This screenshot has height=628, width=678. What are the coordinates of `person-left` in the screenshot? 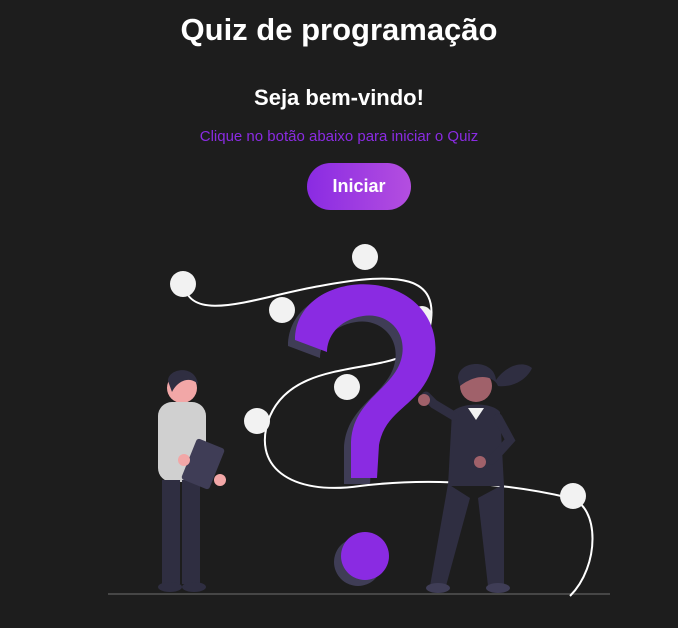 It's located at (192, 481).